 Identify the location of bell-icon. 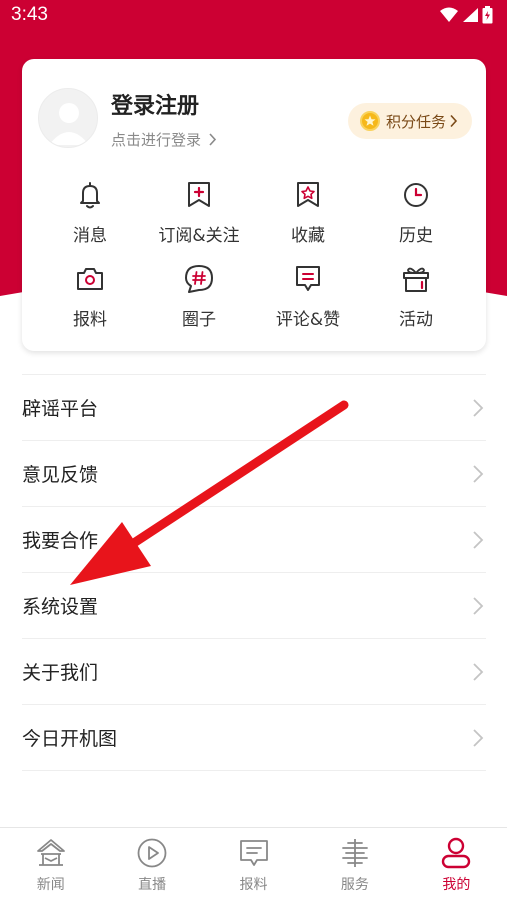
(90, 195).